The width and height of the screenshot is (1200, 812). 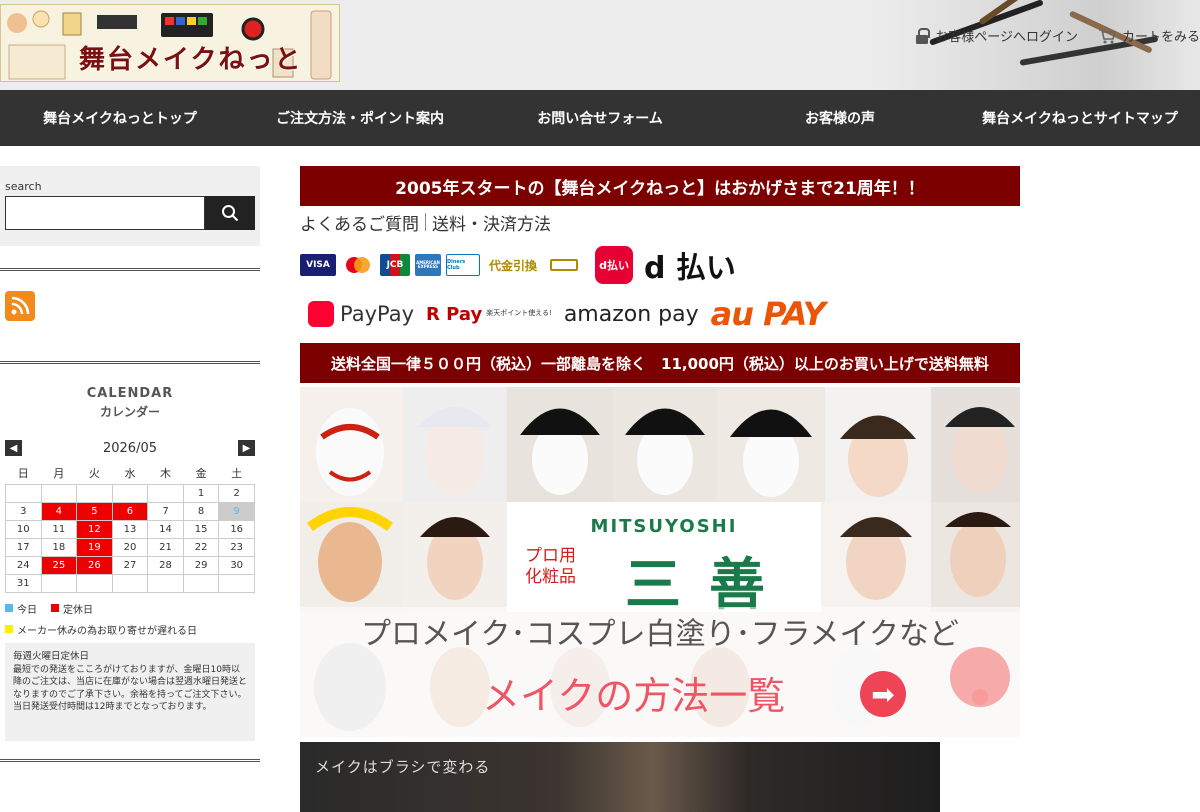 What do you see at coordinates (13, 448) in the screenshot?
I see `calendar-prev-button: ◀` at bounding box center [13, 448].